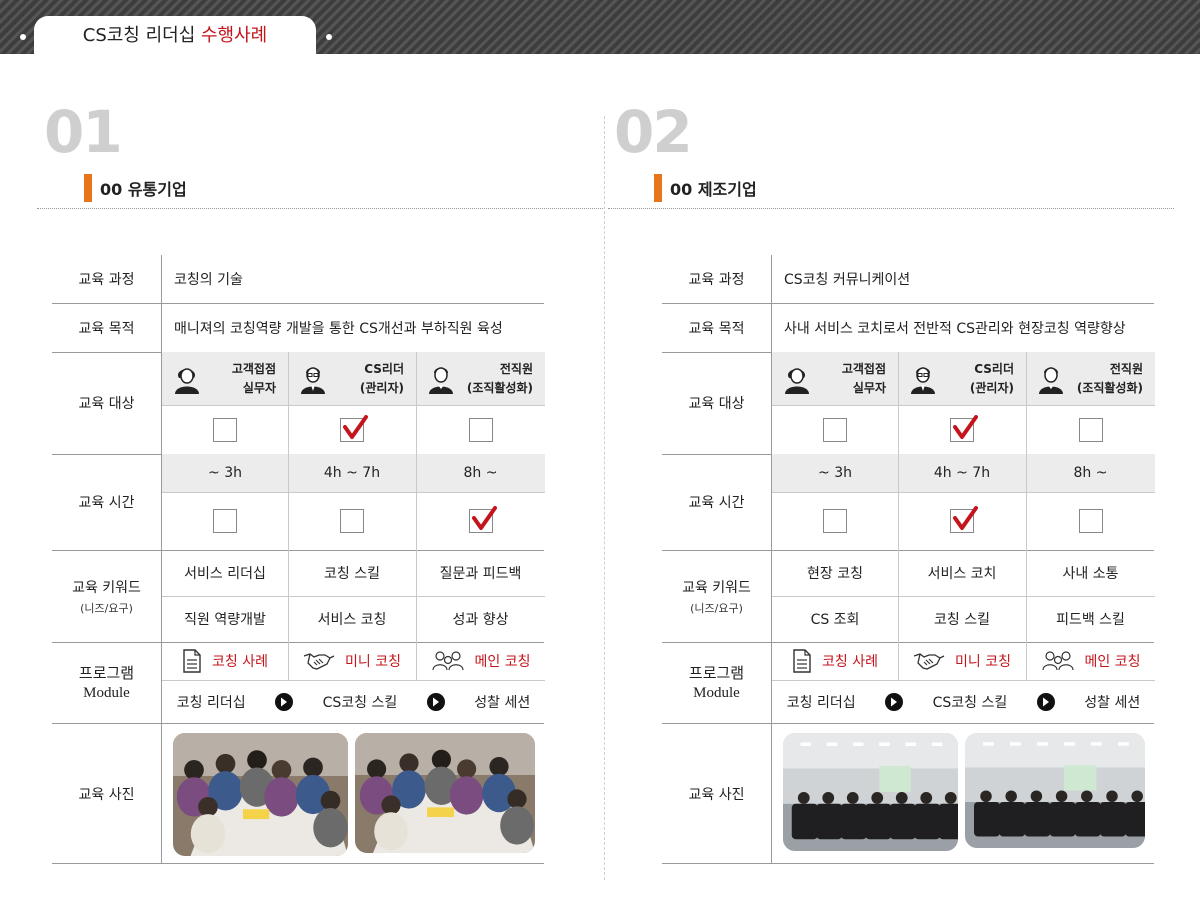  What do you see at coordinates (847, 280) in the screenshot?
I see `course-value: CS코칭 커뮤니케이션` at bounding box center [847, 280].